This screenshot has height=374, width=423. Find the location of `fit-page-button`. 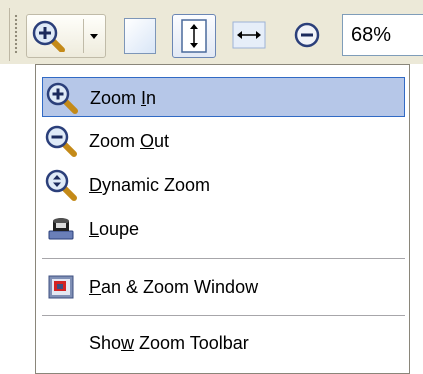

fit-page-button is located at coordinates (140, 36).